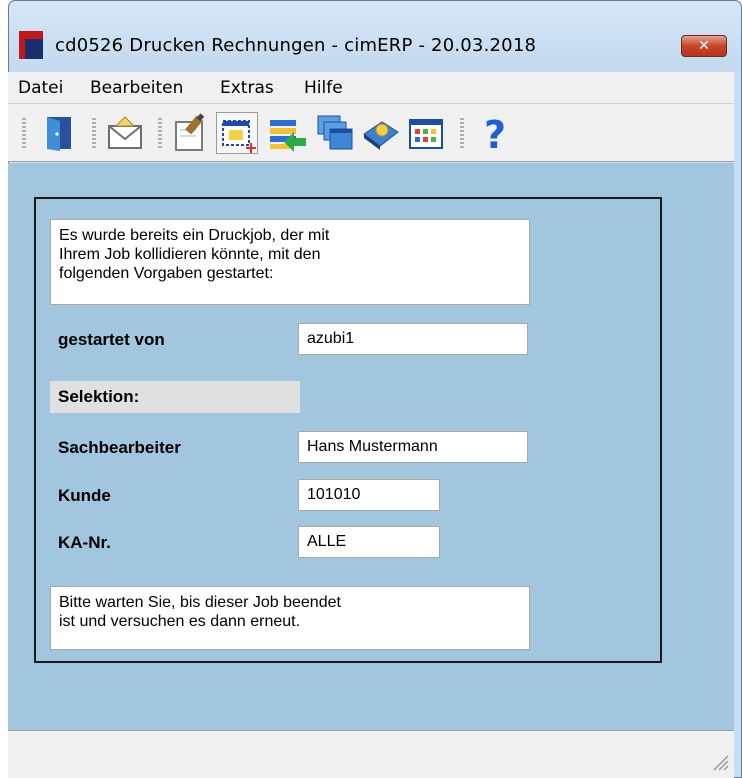 This screenshot has width=742, height=778. I want to click on clerk-field: Hans Mustermann, so click(413, 447).